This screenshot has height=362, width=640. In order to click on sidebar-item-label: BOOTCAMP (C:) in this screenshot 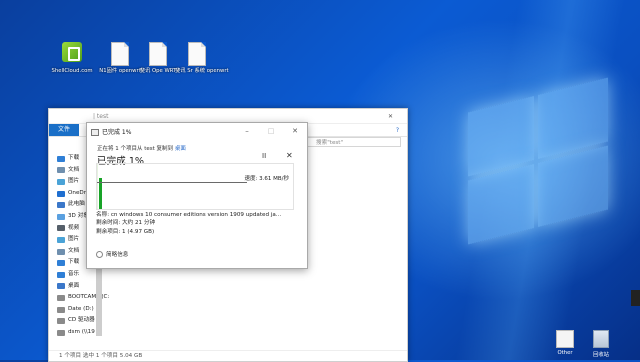, I will do `click(88, 297)`.